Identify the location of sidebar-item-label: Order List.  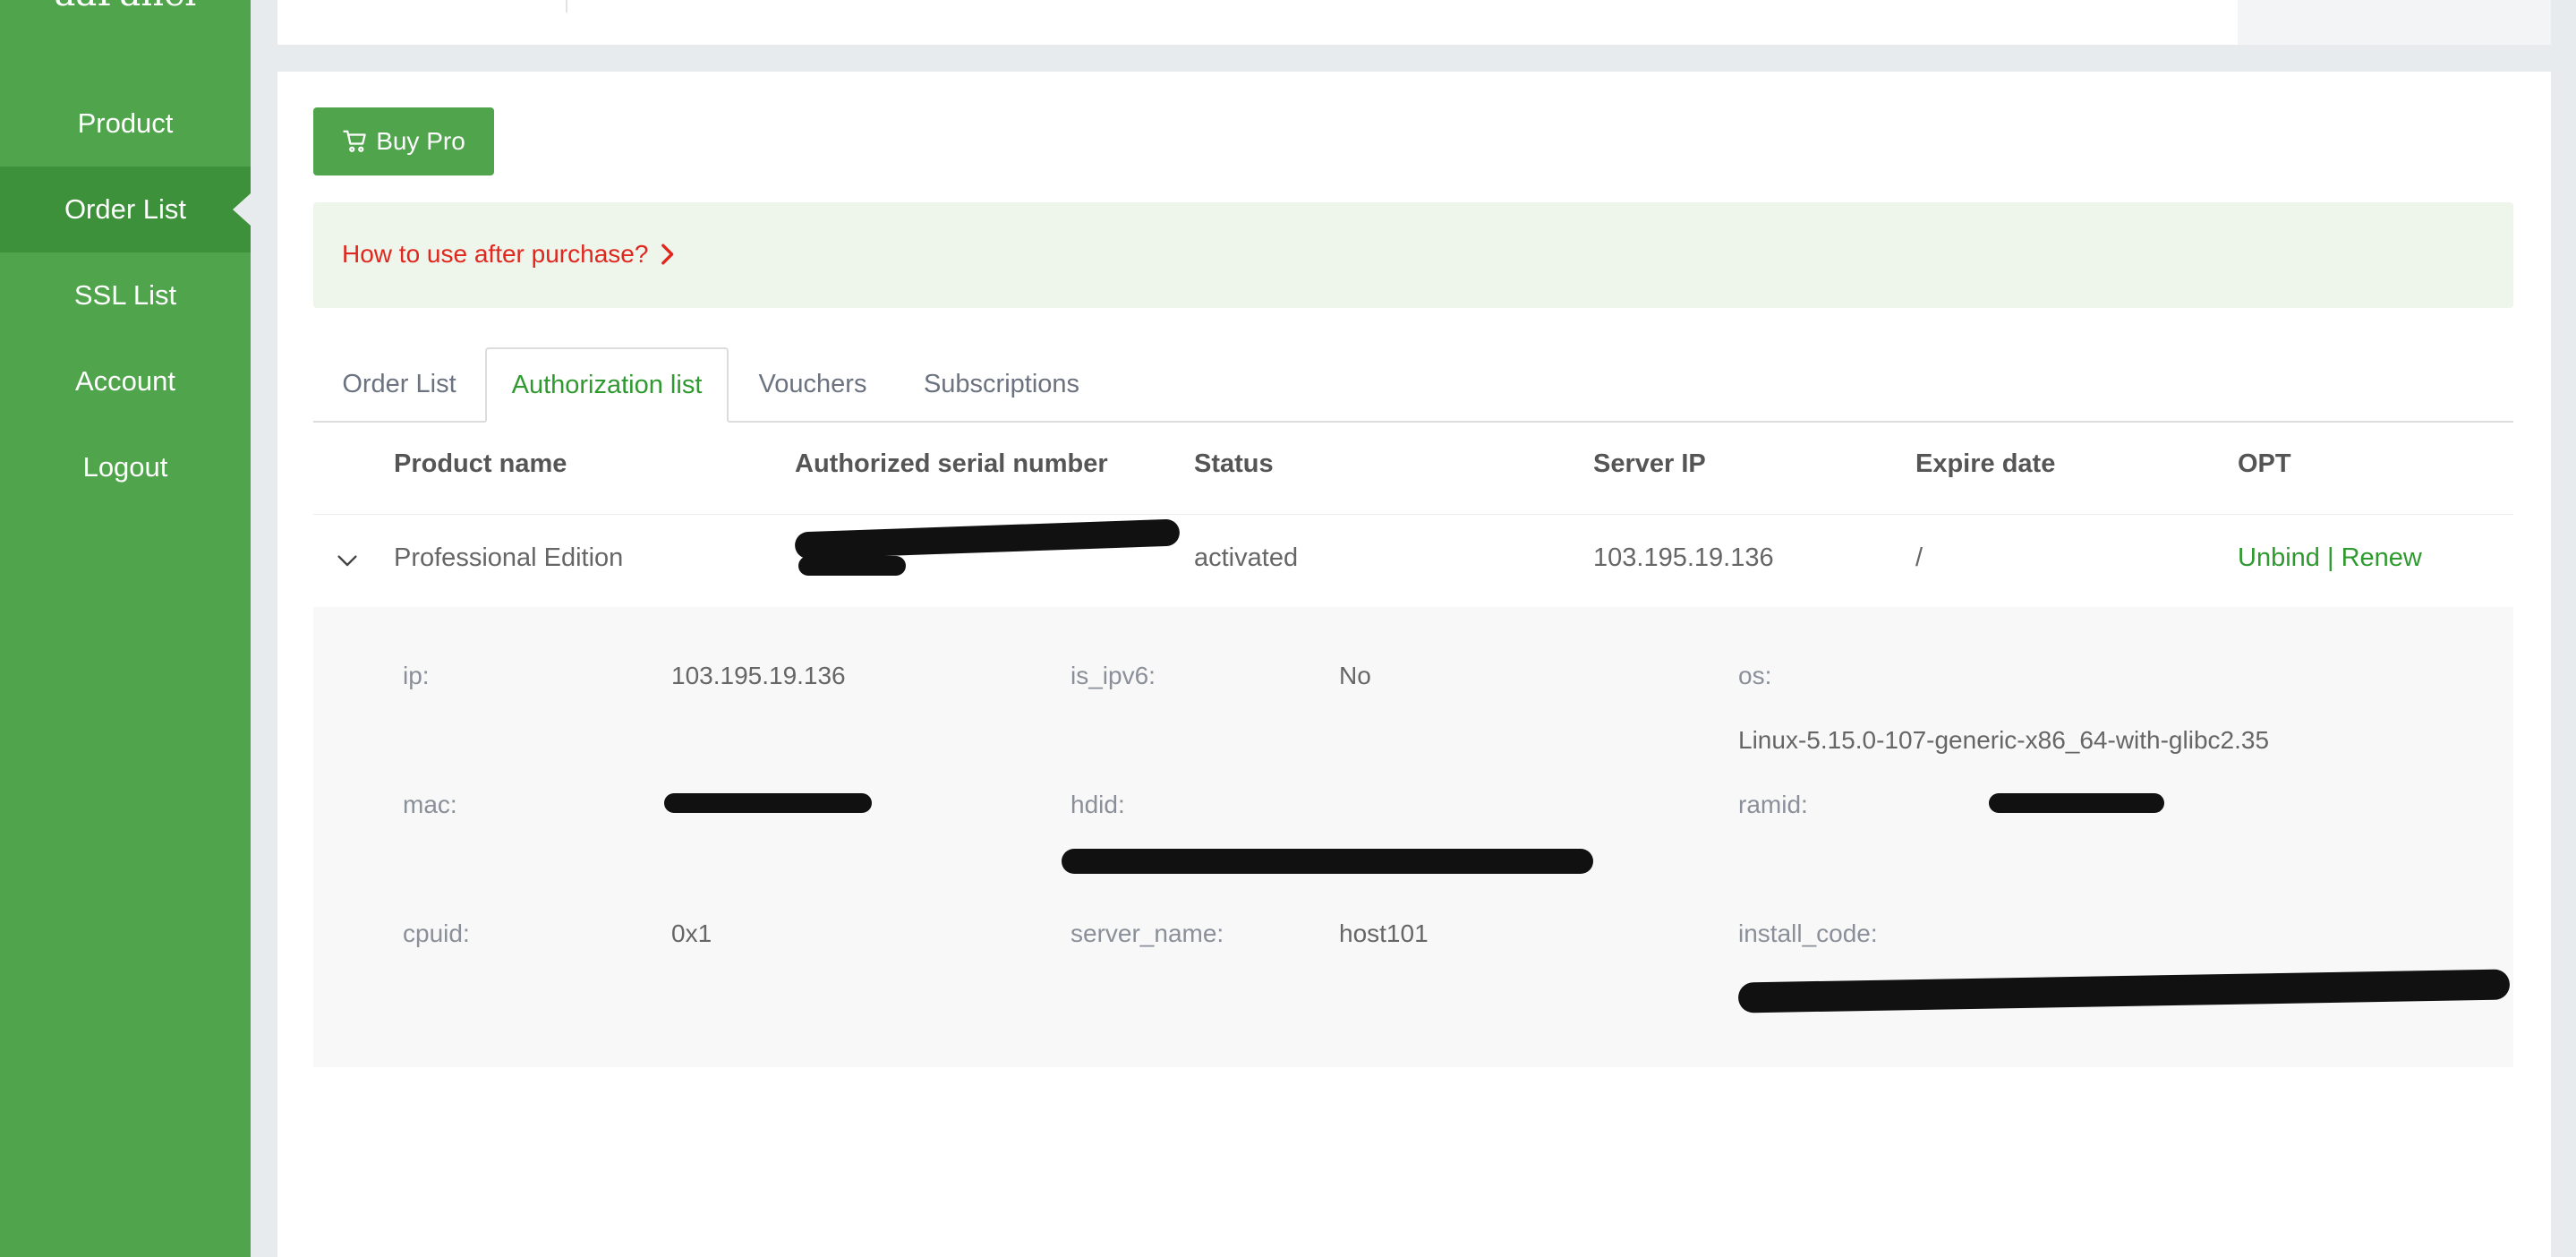
(125, 209).